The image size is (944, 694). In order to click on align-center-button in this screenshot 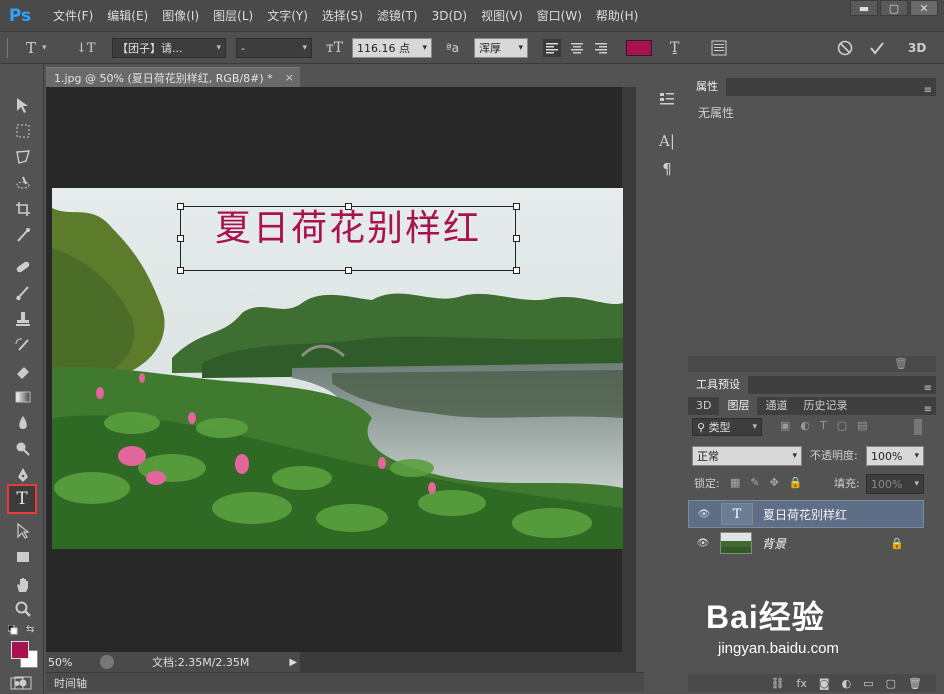, I will do `click(577, 48)`.